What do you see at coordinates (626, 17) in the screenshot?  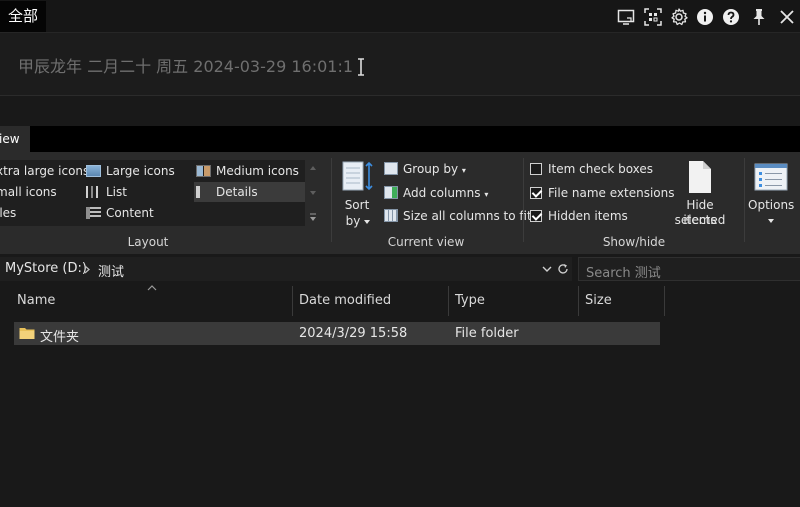 I see `screen-icon` at bounding box center [626, 17].